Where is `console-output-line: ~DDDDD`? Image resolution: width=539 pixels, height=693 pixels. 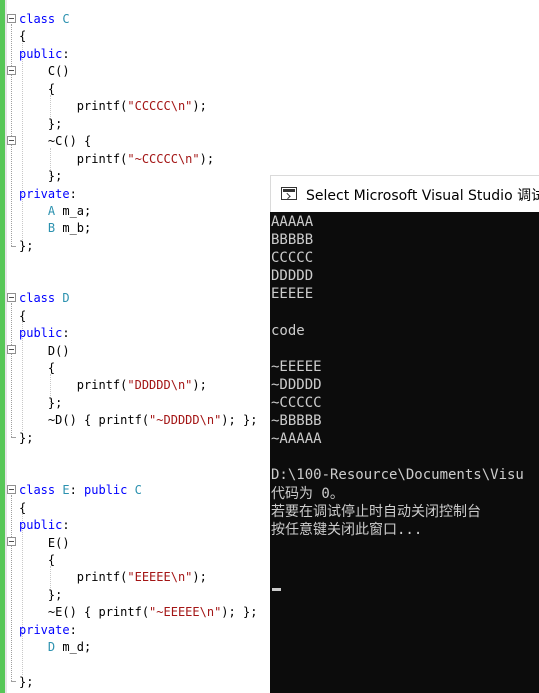
console-output-line: ~DDDDD is located at coordinates (296, 384).